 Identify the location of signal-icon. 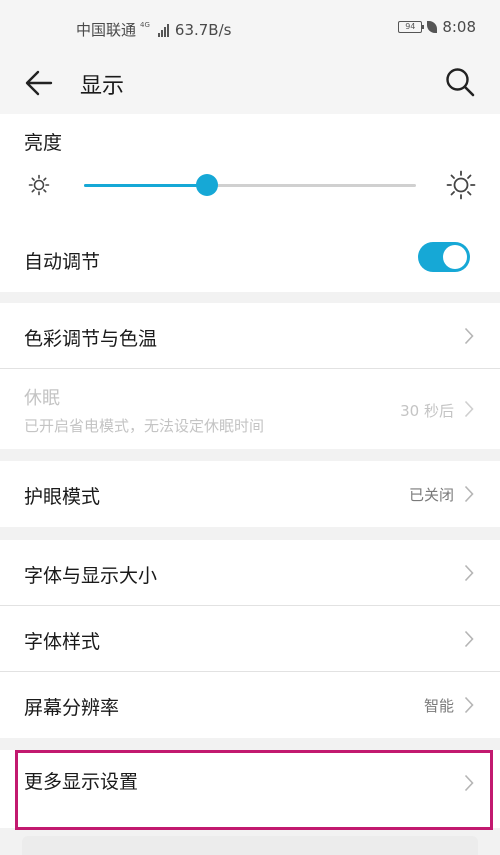
(163, 30).